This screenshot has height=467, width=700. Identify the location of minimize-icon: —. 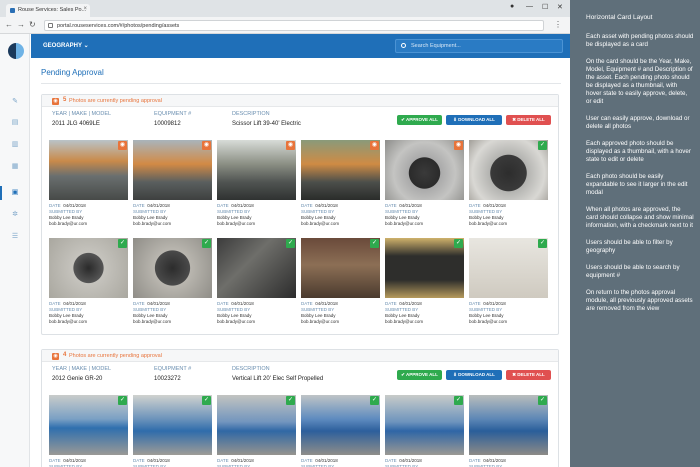
(529, 6).